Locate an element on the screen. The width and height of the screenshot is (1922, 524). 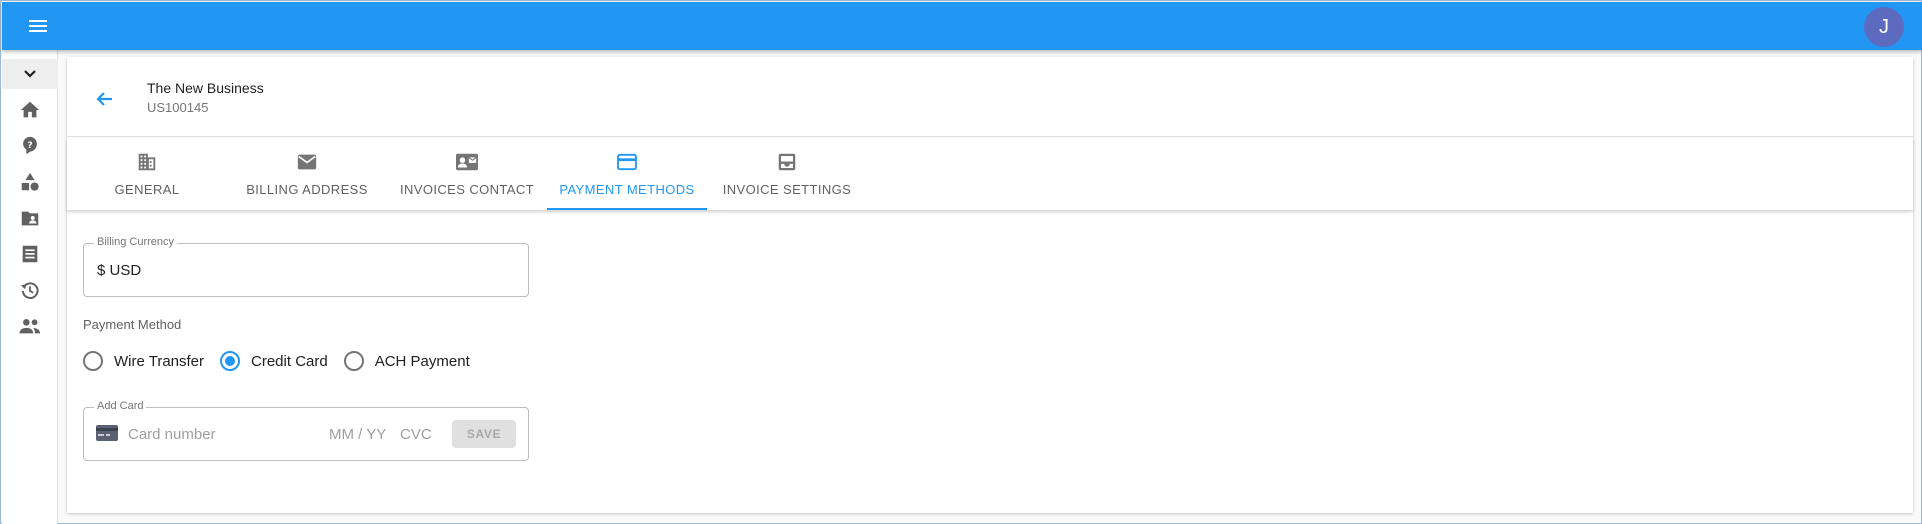
add-card-field: Add Card SAVE is located at coordinates (306, 430).